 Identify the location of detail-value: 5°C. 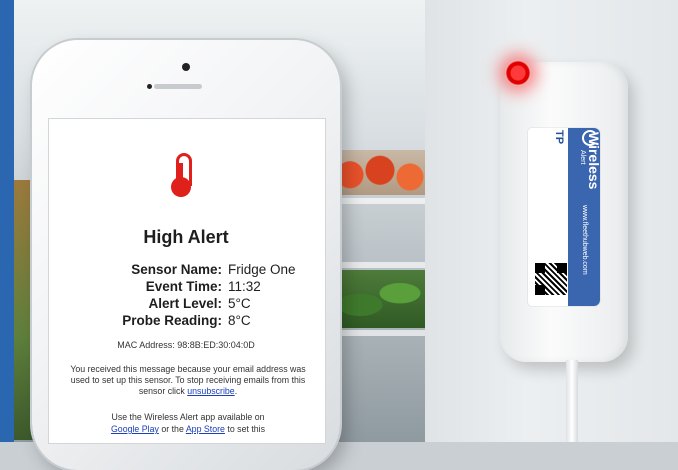
(239, 303).